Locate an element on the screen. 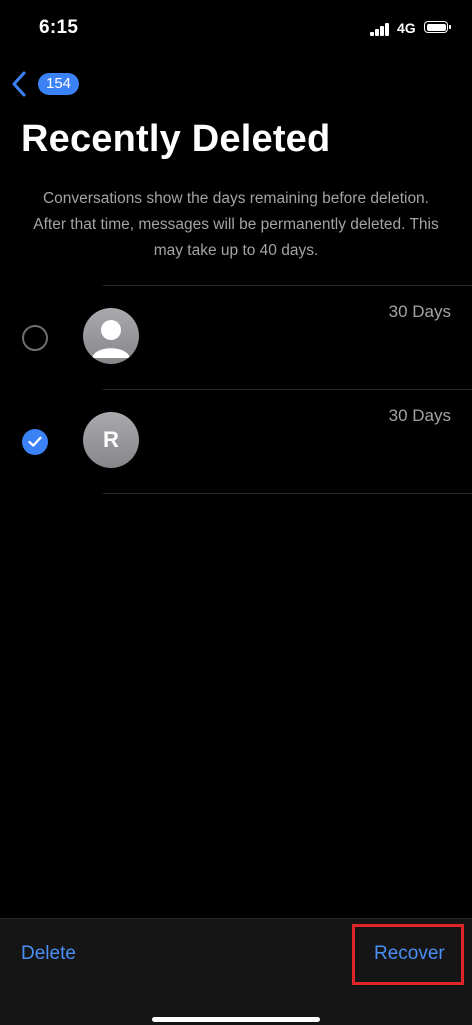  home-indicator is located at coordinates (236, 1019).